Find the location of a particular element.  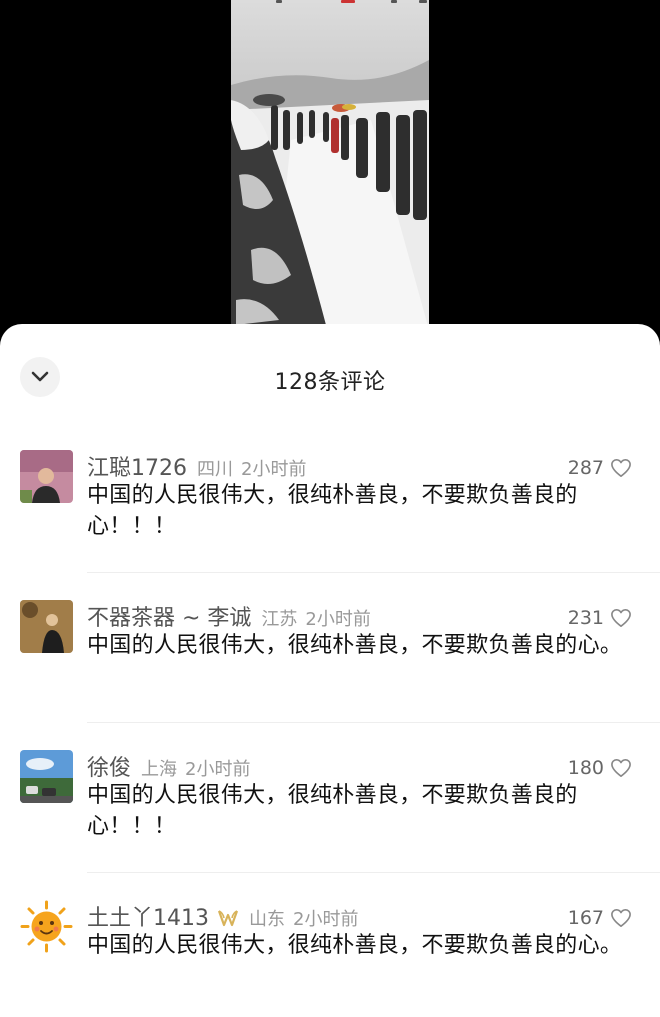

like-button: 231 is located at coordinates (600, 618).